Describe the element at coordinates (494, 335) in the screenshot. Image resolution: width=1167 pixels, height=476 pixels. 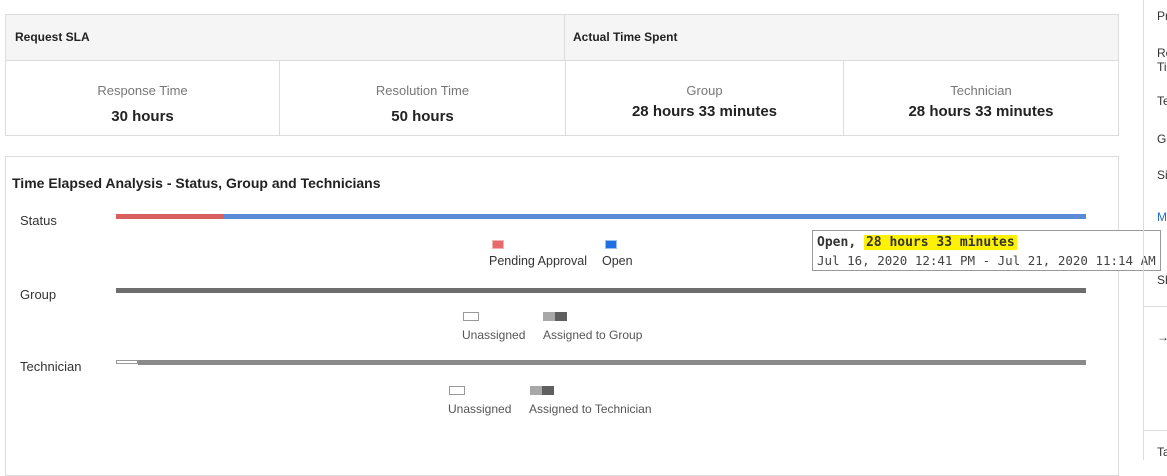
I see `legend-unassigned-group: Unassigned` at that location.